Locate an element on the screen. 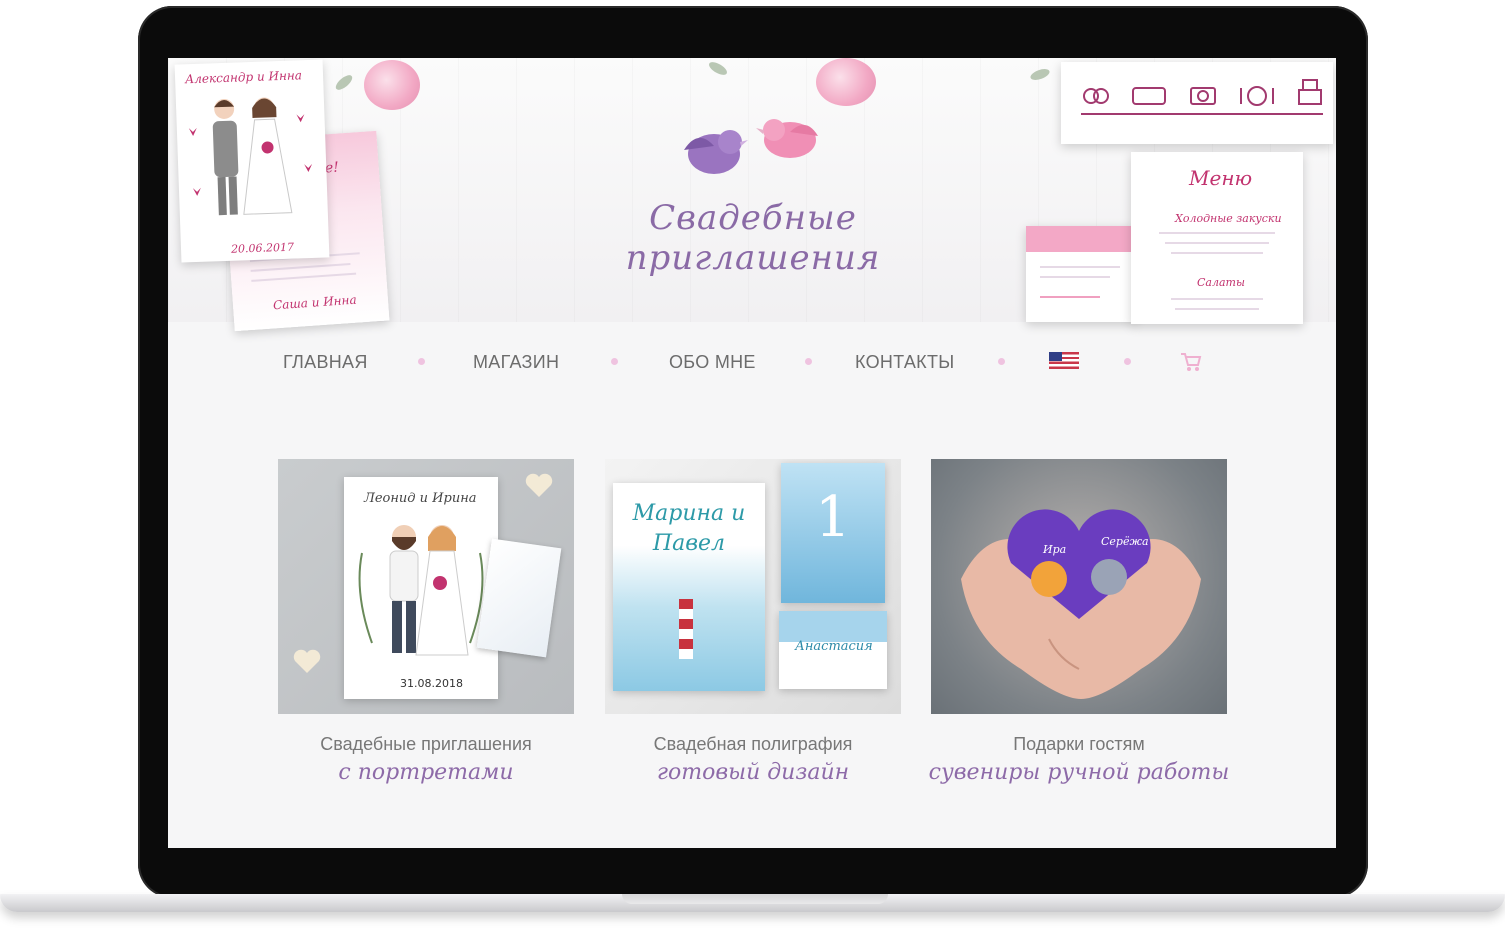 The image size is (1505, 934). info-card is located at coordinates (1081, 274).